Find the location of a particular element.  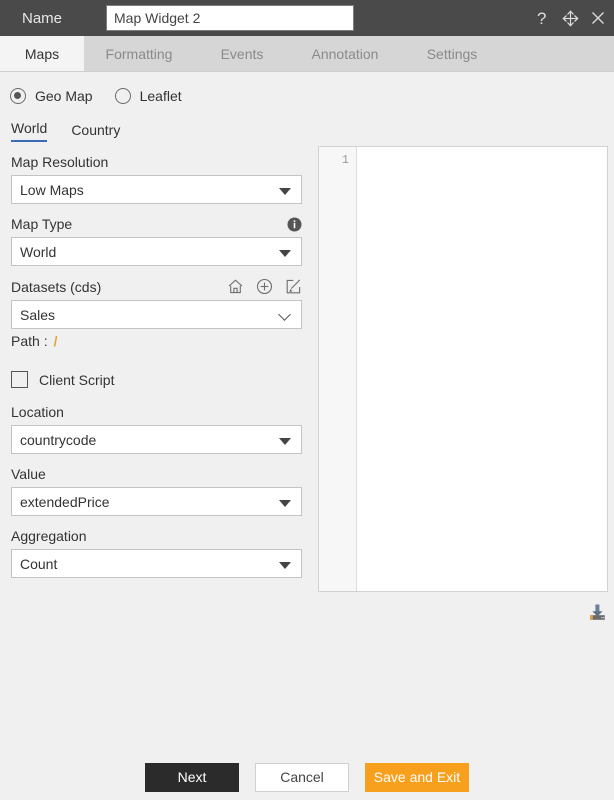

help-icon: ? is located at coordinates (542, 18).